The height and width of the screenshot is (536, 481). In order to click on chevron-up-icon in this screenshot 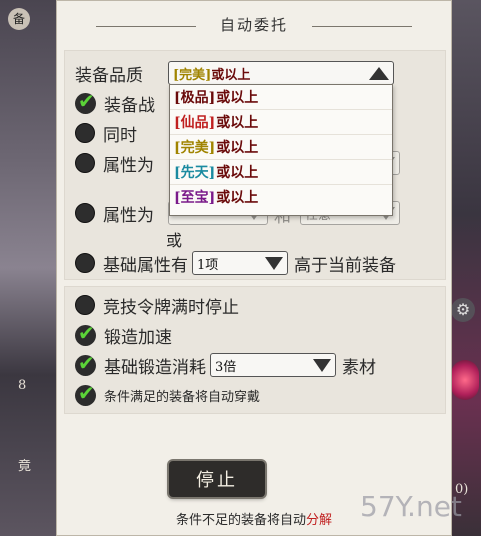, I will do `click(379, 73)`.